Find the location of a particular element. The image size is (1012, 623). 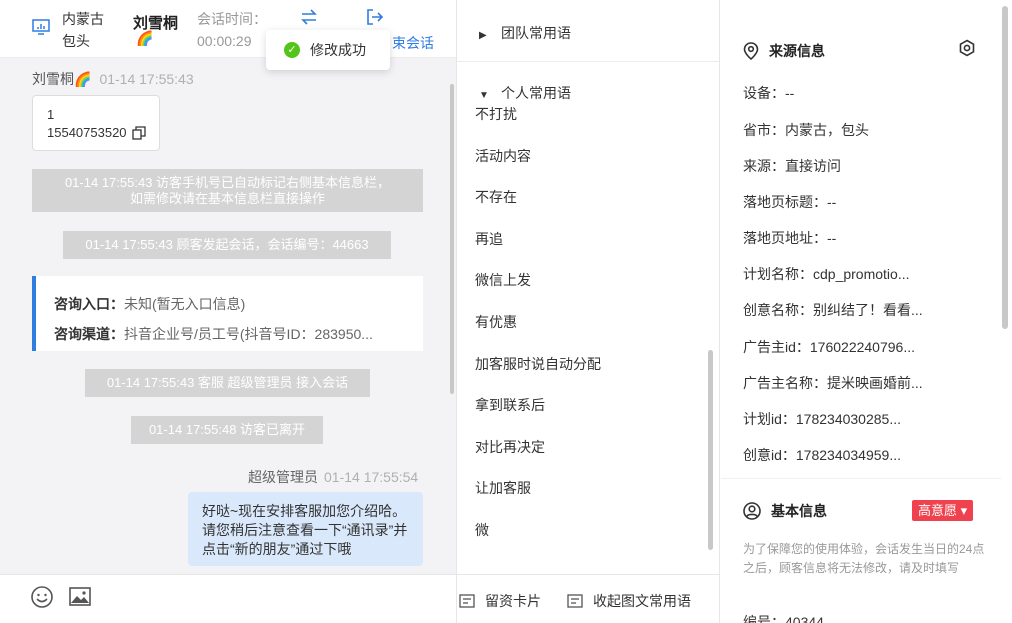

personal-phrases-group: ▼ 个人常用语 is located at coordinates (525, 93).